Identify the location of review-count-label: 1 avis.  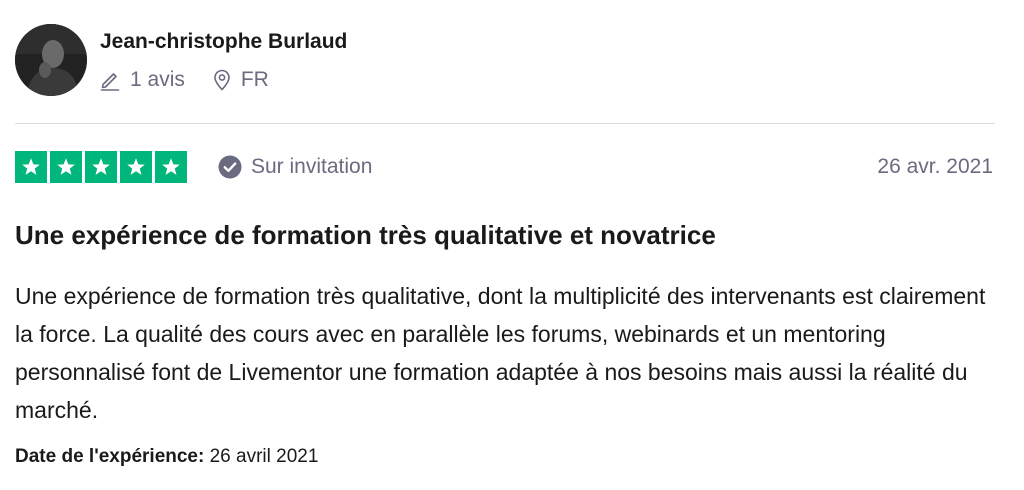
(157, 79).